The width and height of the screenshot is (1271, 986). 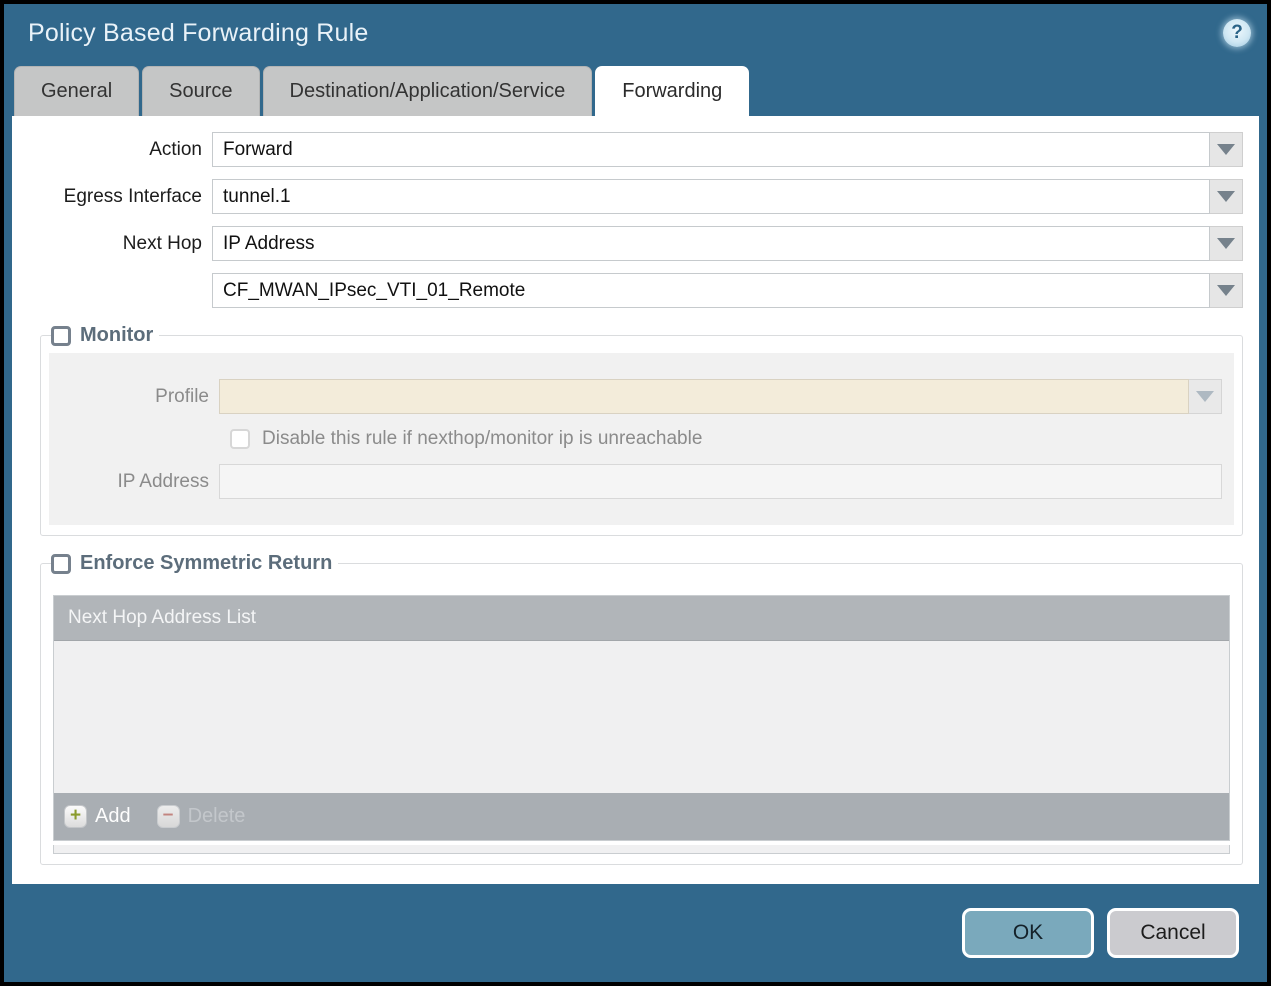 What do you see at coordinates (168, 816) in the screenshot?
I see `minus-icon: –` at bounding box center [168, 816].